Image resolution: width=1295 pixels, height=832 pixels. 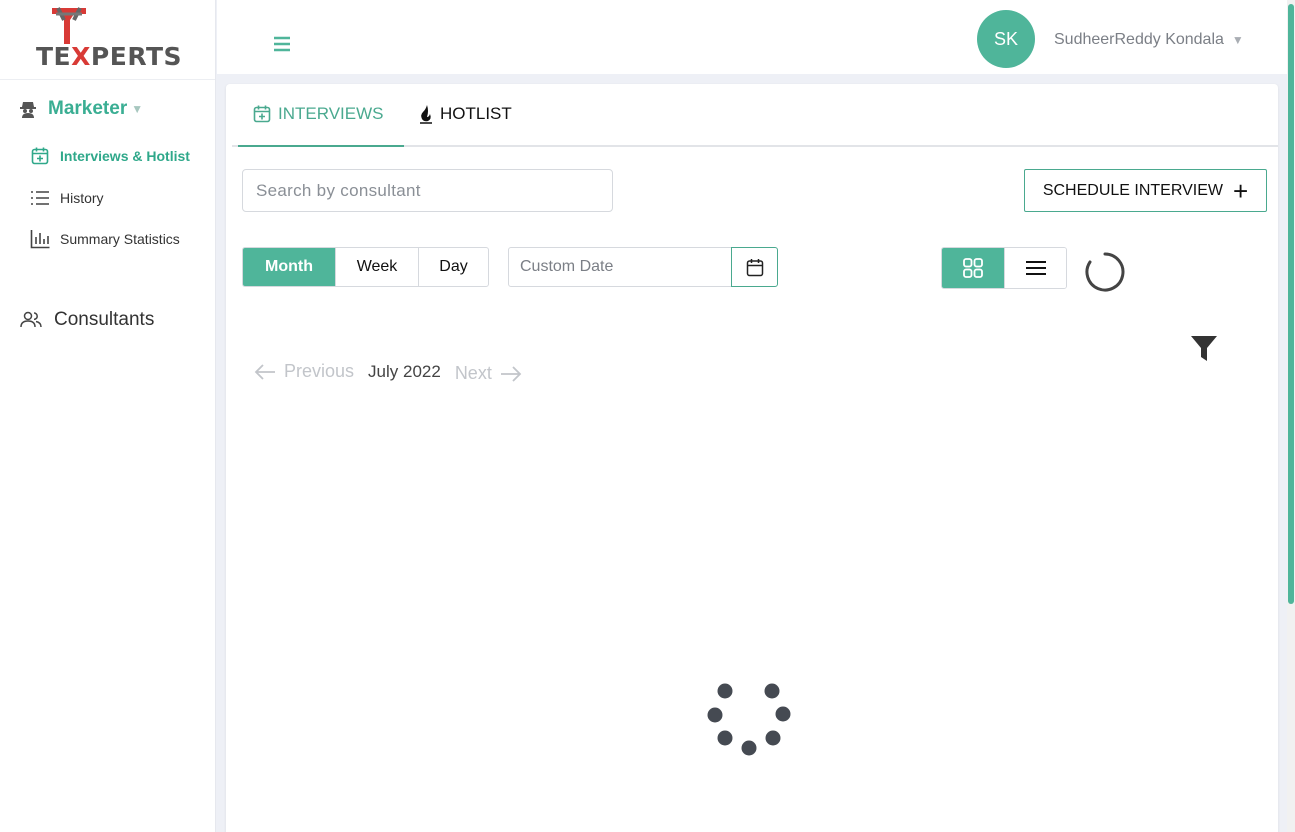 What do you see at coordinates (125, 156) in the screenshot?
I see `sidebar-item-label: Interviews & Hotlist` at bounding box center [125, 156].